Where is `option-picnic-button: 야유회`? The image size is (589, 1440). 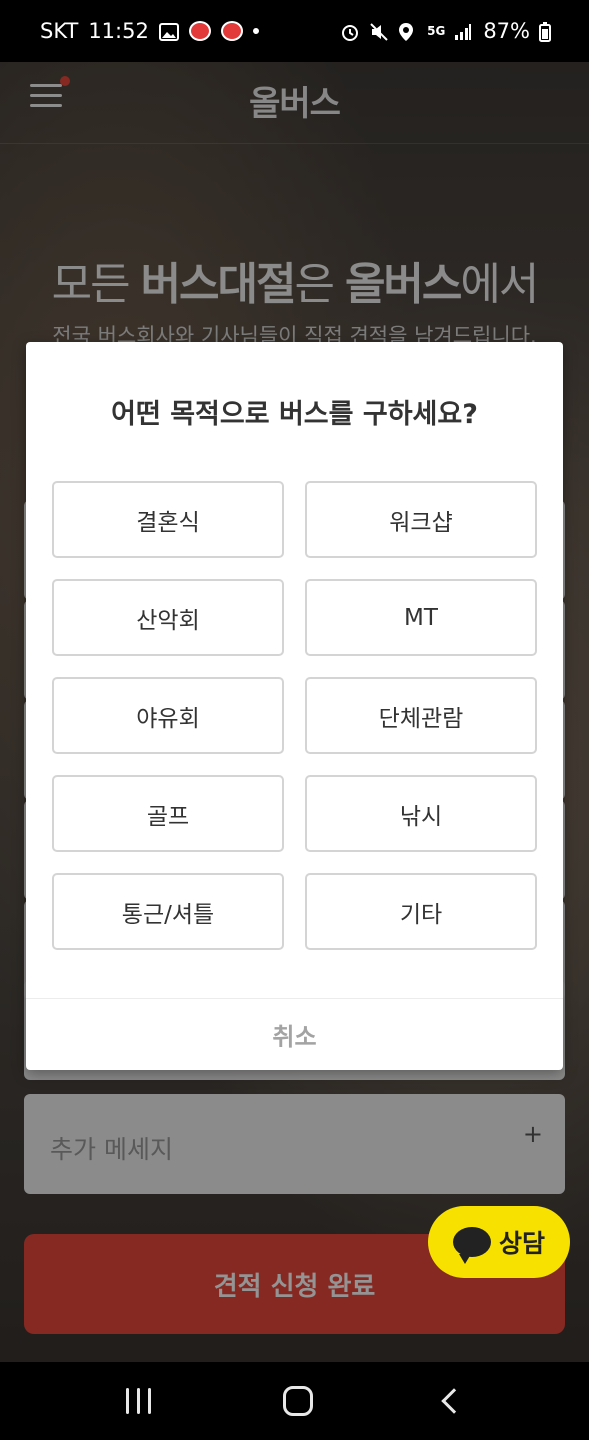 option-picnic-button: 야유회 is located at coordinates (168, 715).